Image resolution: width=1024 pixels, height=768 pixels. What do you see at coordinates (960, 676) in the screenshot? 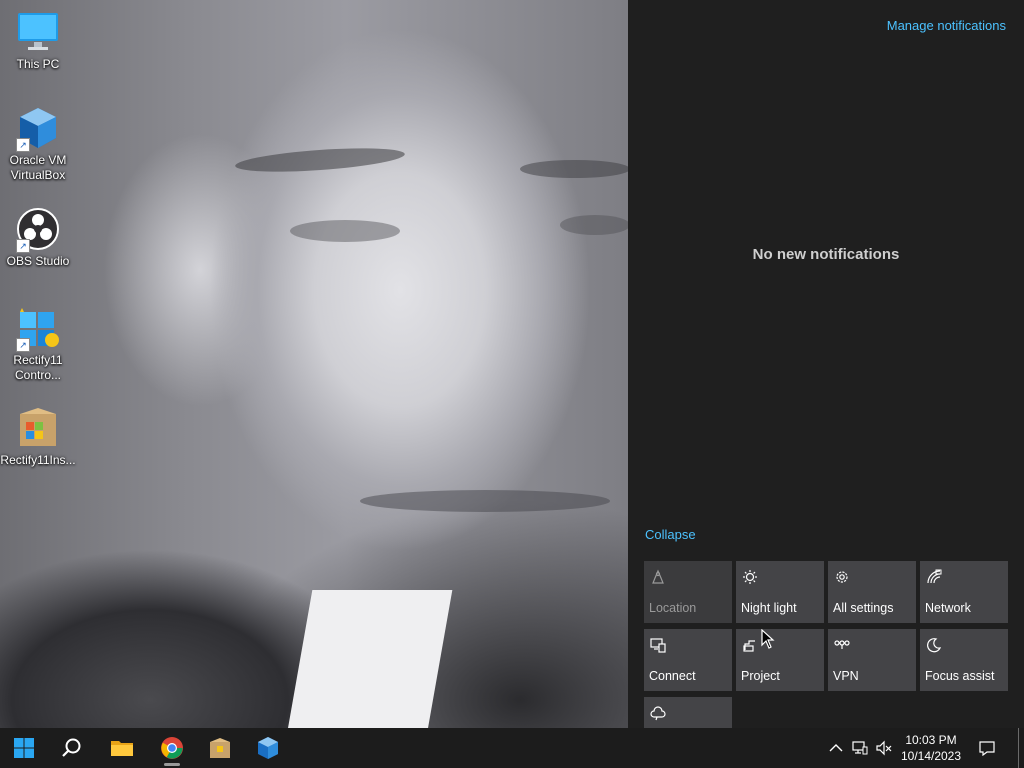
I see `quick-action-label: Focus assist` at bounding box center [960, 676].